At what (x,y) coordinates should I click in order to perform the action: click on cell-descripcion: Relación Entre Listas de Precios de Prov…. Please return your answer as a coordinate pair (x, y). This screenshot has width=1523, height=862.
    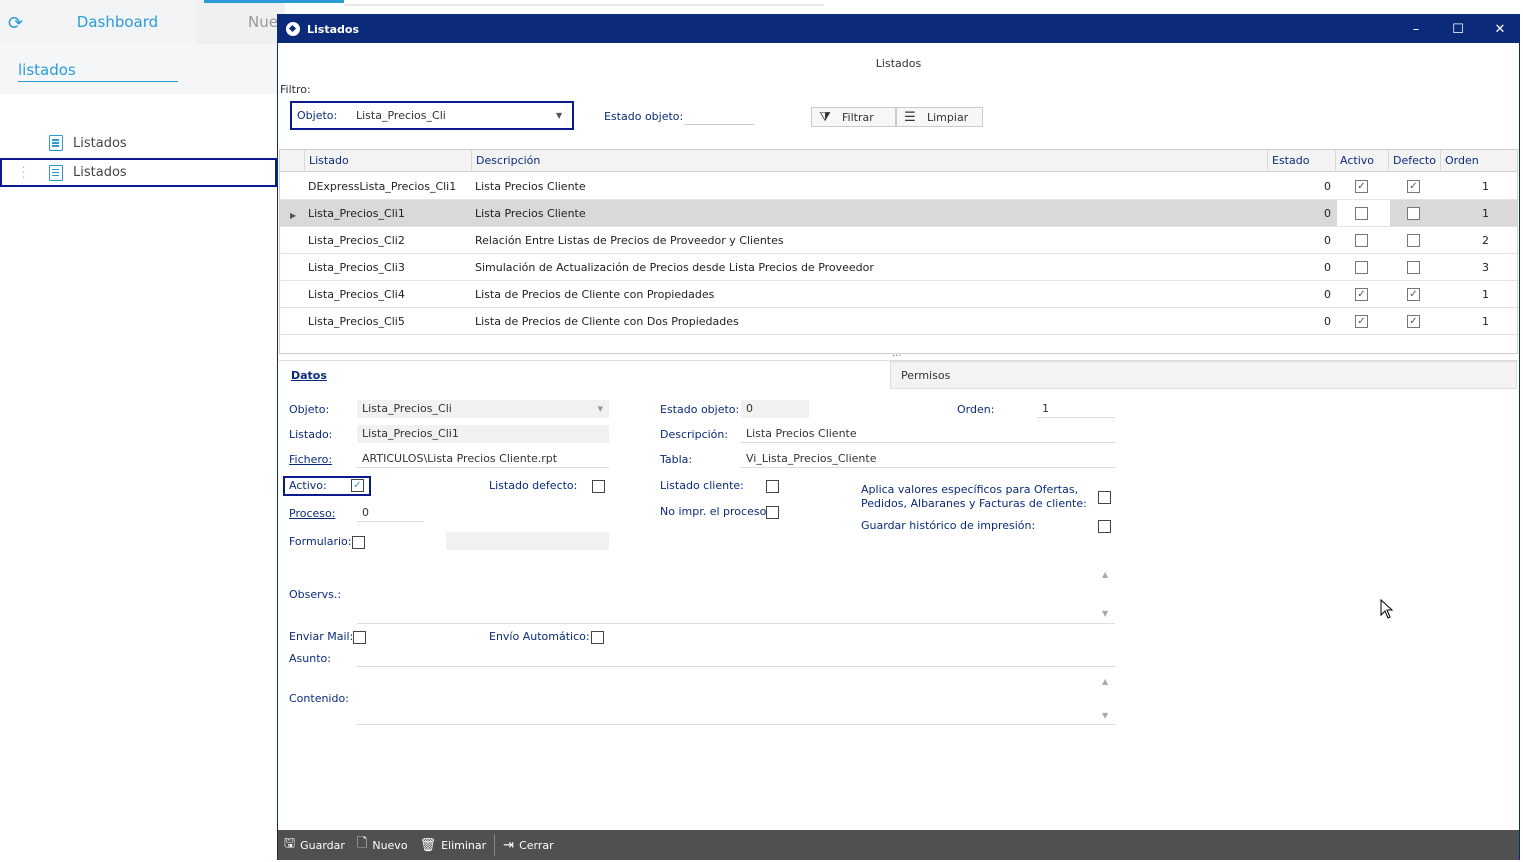
    Looking at the image, I should click on (869, 240).